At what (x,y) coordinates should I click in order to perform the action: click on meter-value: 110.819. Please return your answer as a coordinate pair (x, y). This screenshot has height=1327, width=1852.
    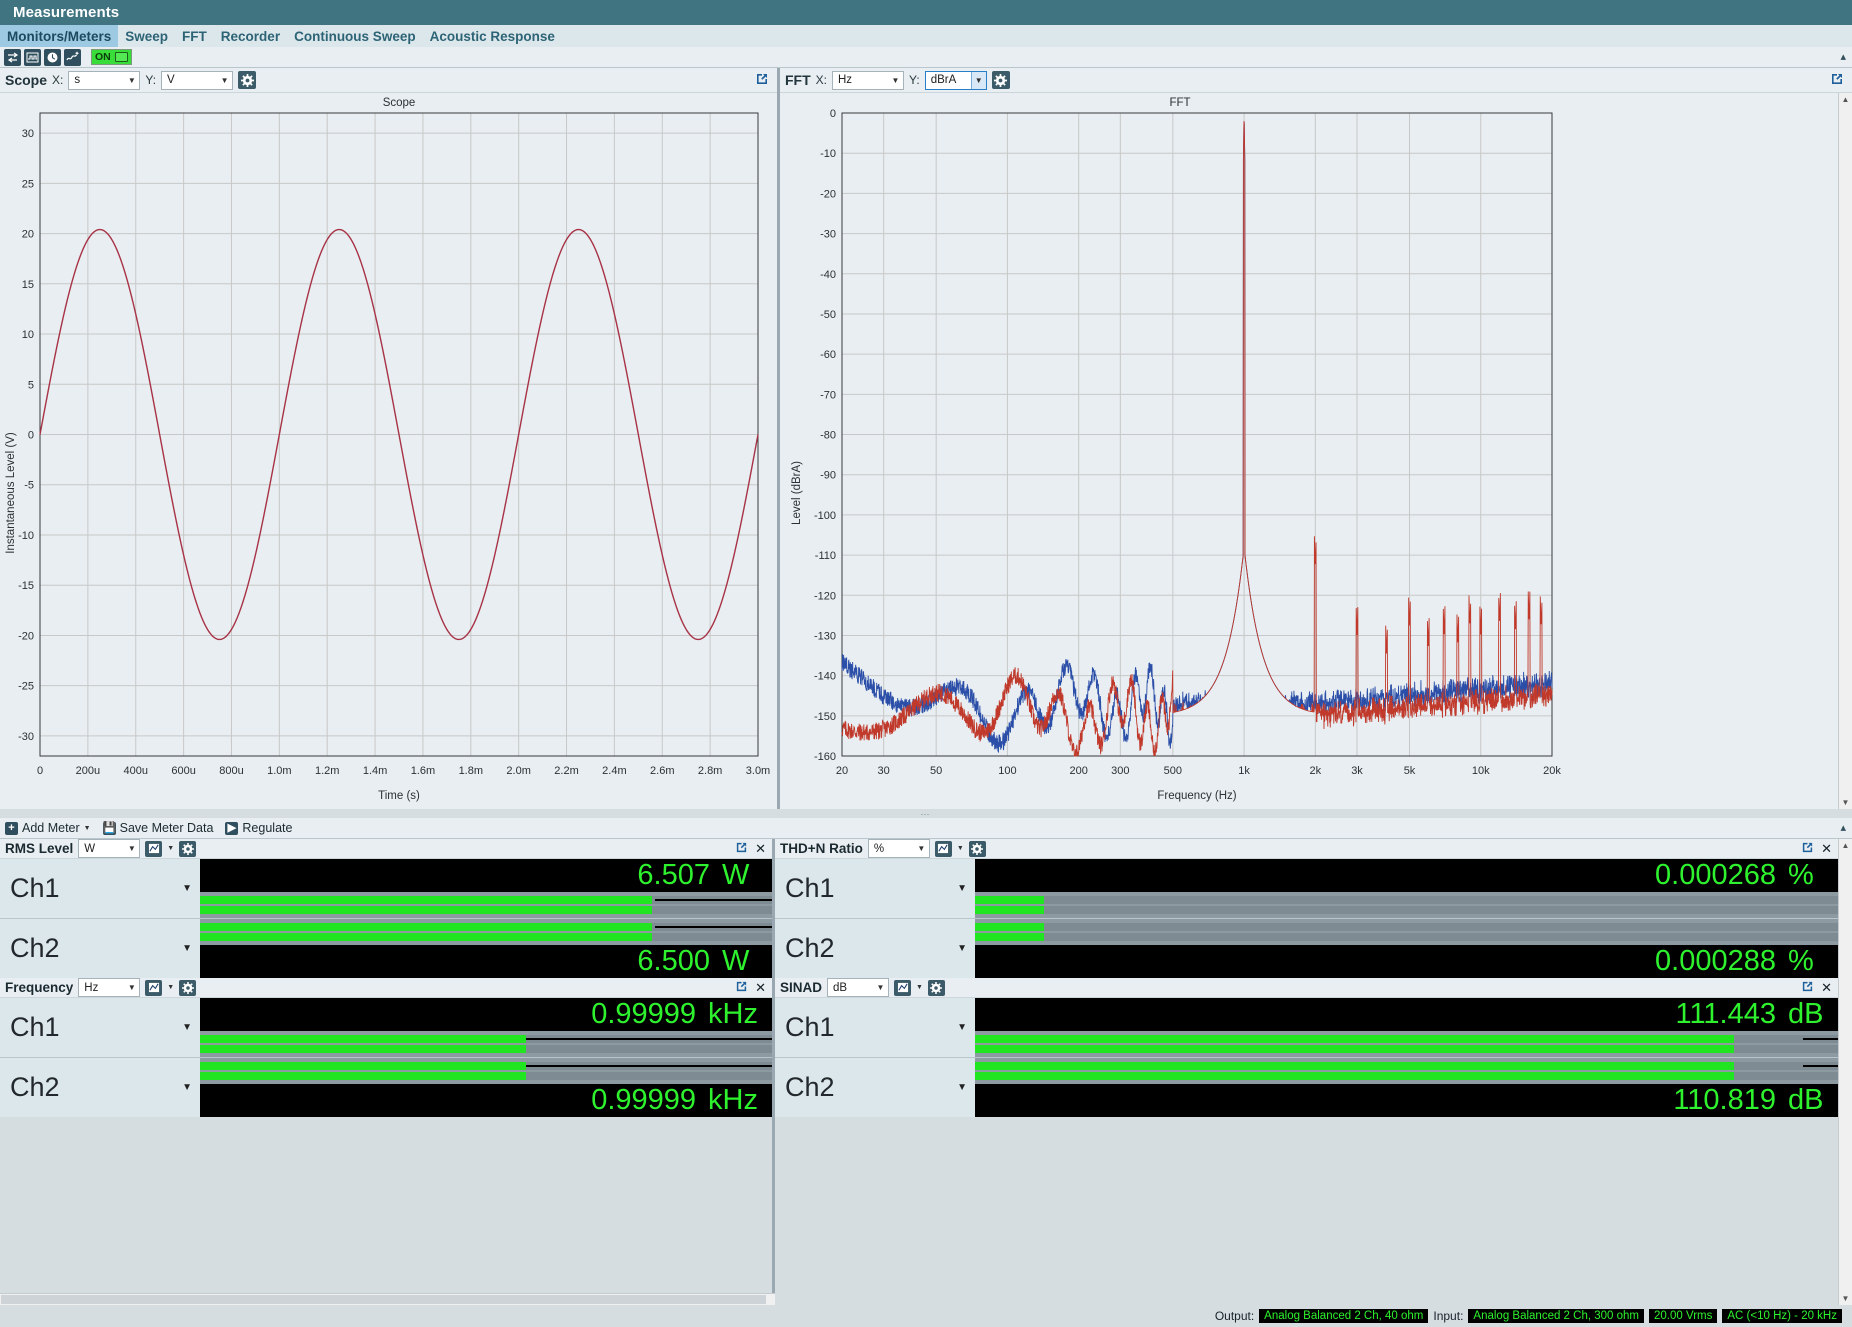
    Looking at the image, I should click on (1724, 1100).